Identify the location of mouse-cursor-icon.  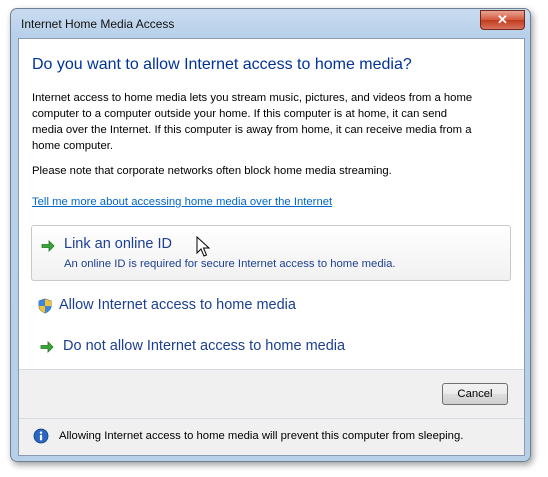
(203, 246).